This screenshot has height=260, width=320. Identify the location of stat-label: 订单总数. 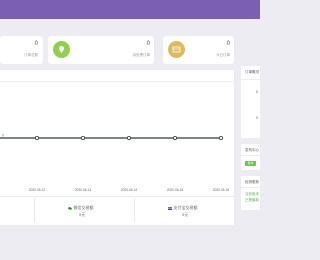
(31, 55).